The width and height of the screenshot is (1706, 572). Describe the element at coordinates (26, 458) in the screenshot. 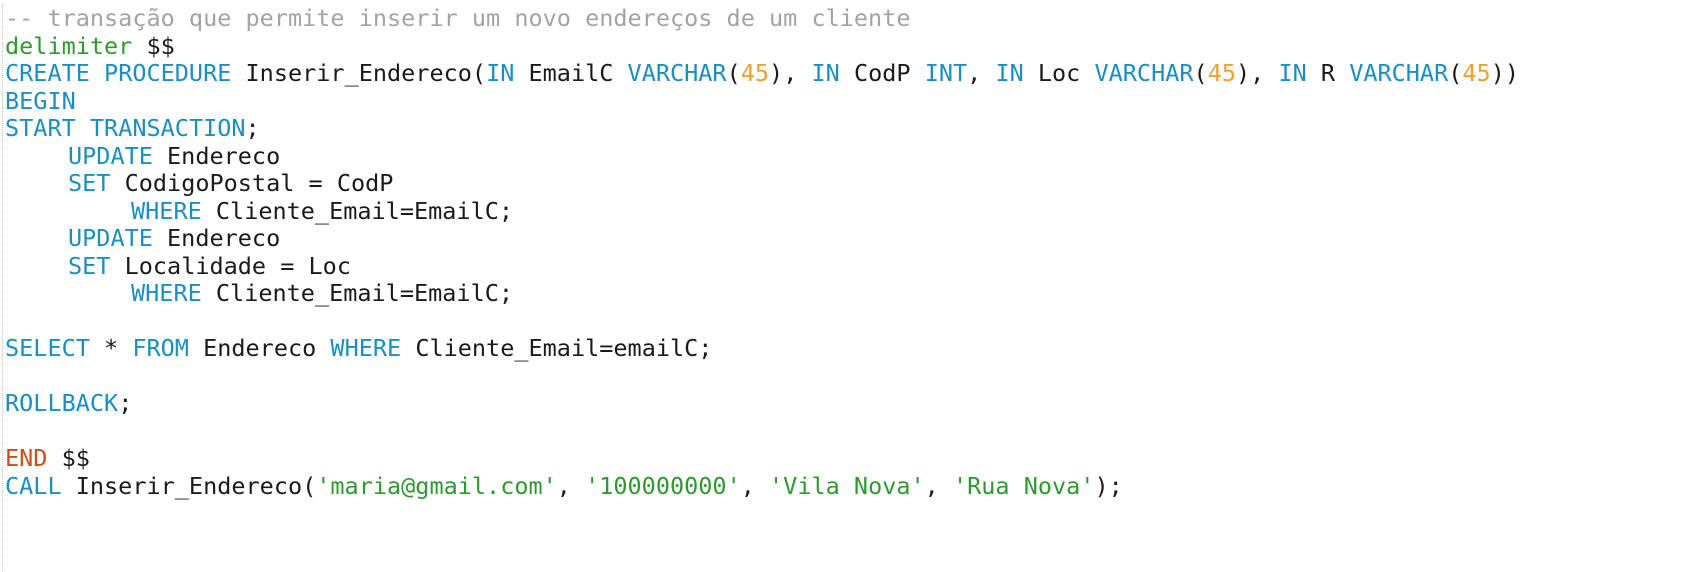

I see `code-end-keyword: END` at that location.